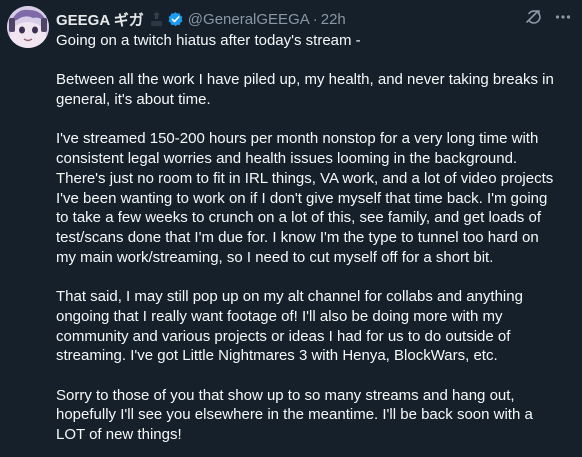 The width and height of the screenshot is (582, 457). What do you see at coordinates (100, 19) in the screenshot?
I see `display-name: GEEGA ギガ` at bounding box center [100, 19].